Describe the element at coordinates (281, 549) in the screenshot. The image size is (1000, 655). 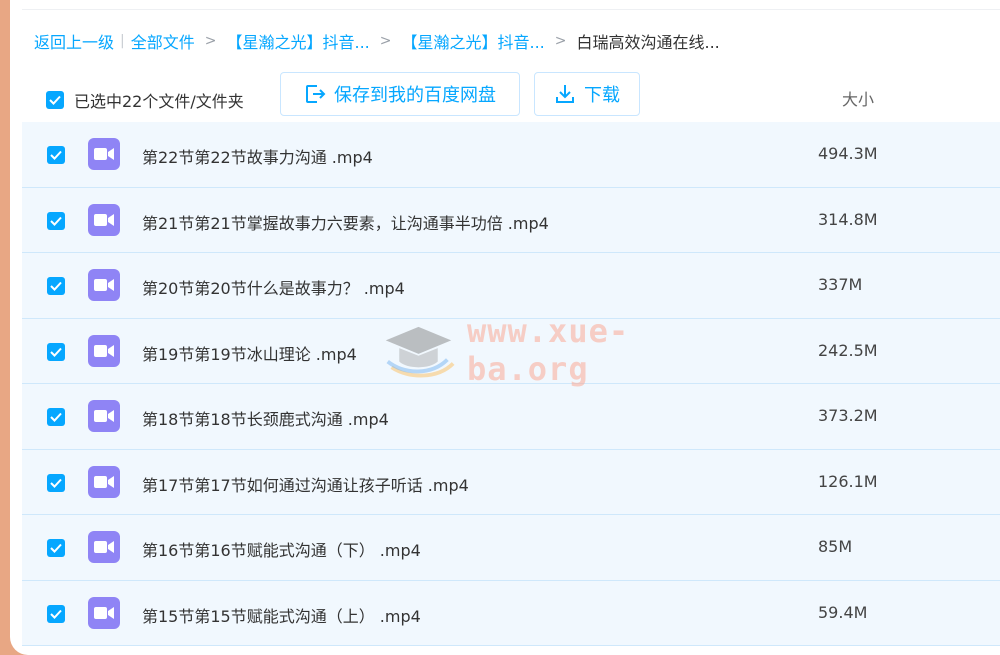
I see `file-name: 第16节第16节赋能式沟通（下） .mp4` at that location.